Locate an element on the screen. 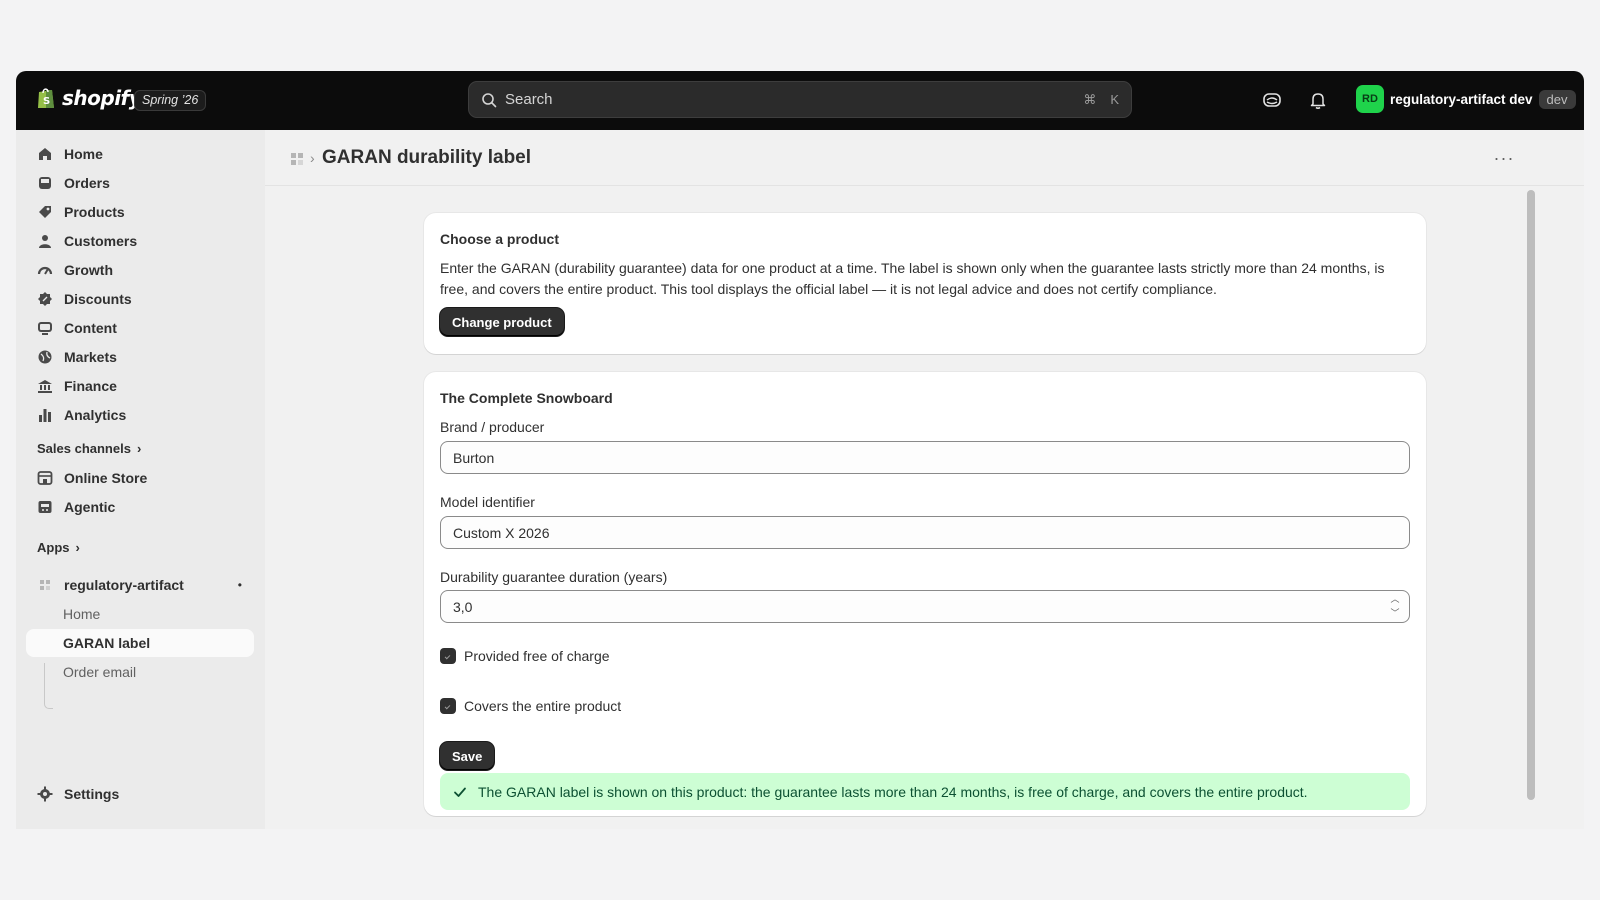 The width and height of the screenshot is (1600, 900). search-input: Search is located at coordinates (787, 99).